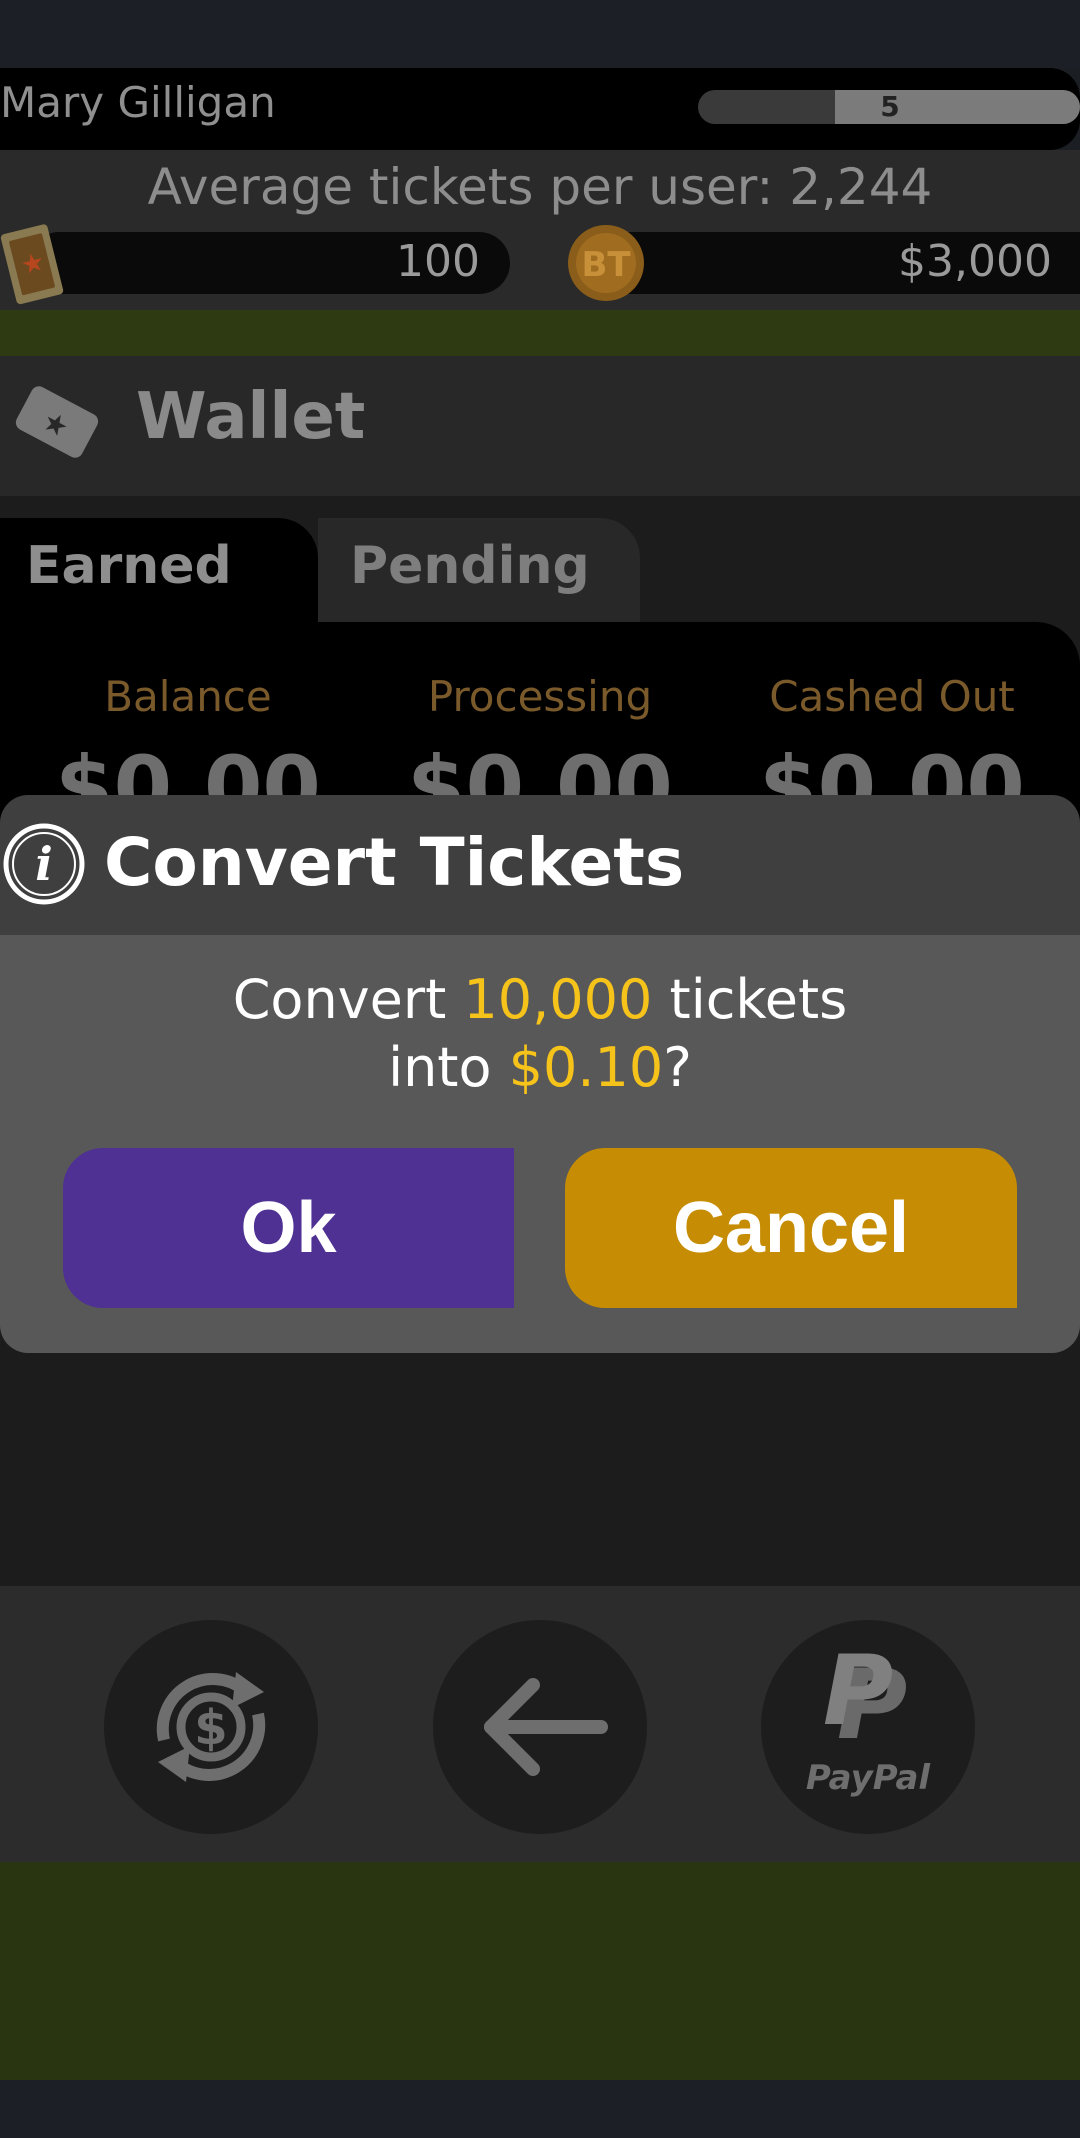  Describe the element at coordinates (540, 1034) in the screenshot. I see `dialog-message: Convert 10,000 tickets into $0.10?` at that location.